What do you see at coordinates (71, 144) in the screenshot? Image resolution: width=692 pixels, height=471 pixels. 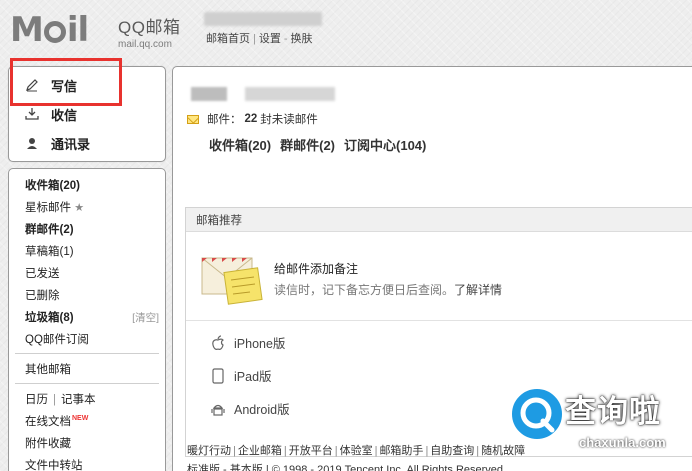 I see `contacts-label: 通讯录` at bounding box center [71, 144].